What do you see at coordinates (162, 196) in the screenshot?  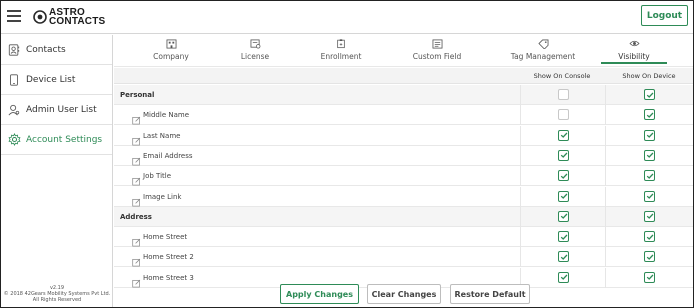 I see `row-label: Image Link` at bounding box center [162, 196].